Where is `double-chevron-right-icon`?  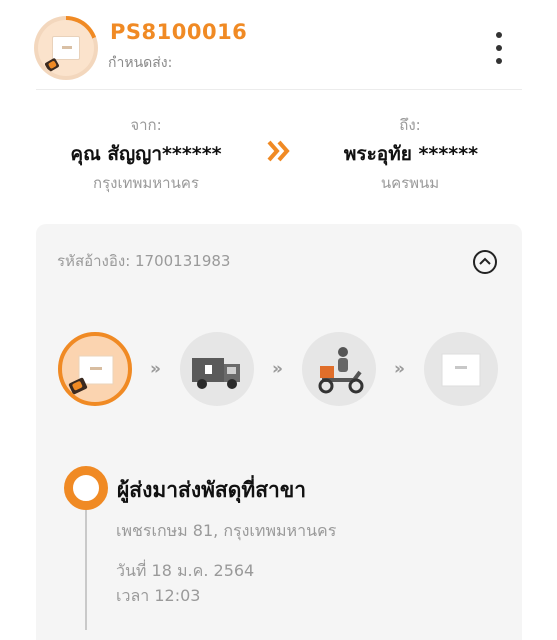 double-chevron-right-icon is located at coordinates (278, 151).